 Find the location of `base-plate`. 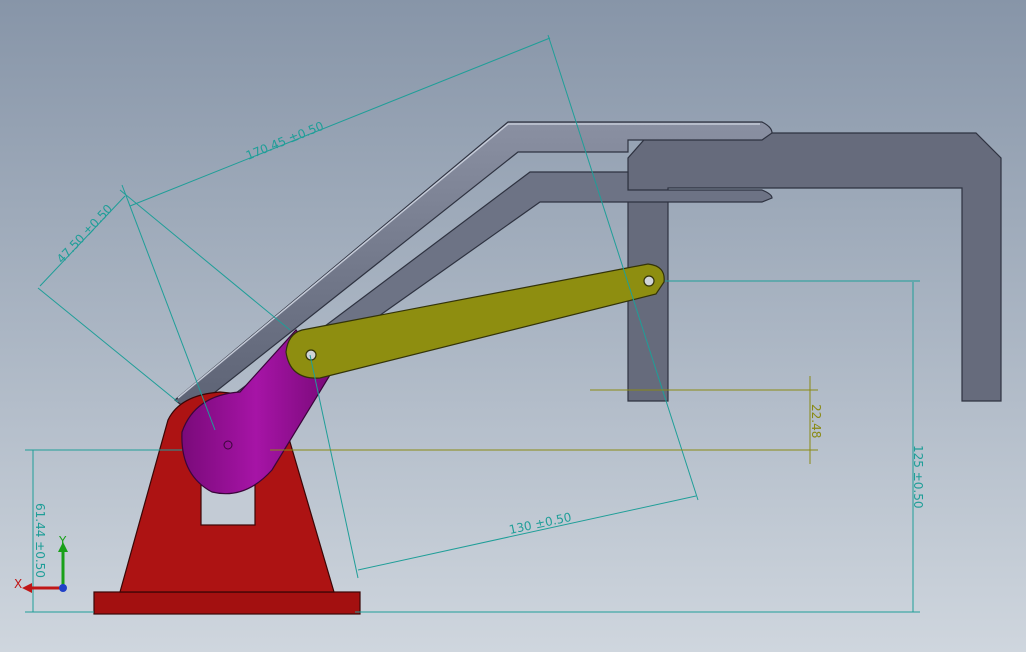

base-plate is located at coordinates (227, 603).